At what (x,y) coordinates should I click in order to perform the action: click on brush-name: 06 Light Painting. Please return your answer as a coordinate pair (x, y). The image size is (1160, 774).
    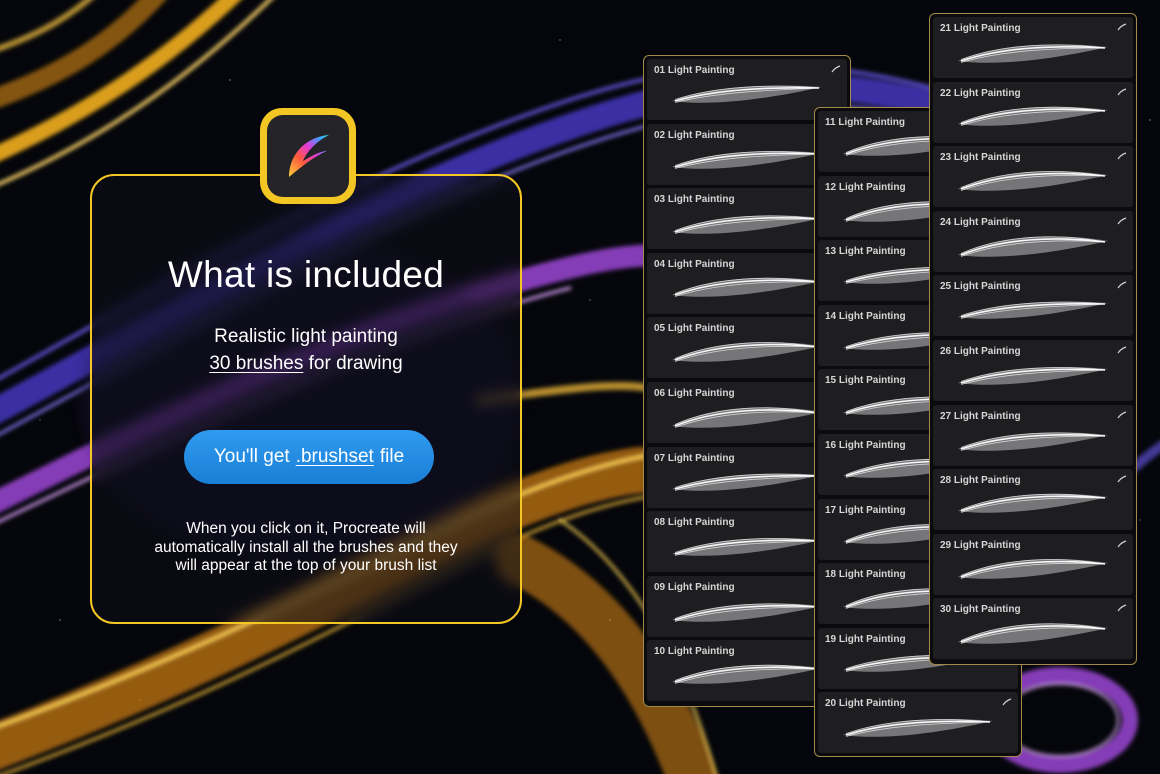
    Looking at the image, I should click on (694, 393).